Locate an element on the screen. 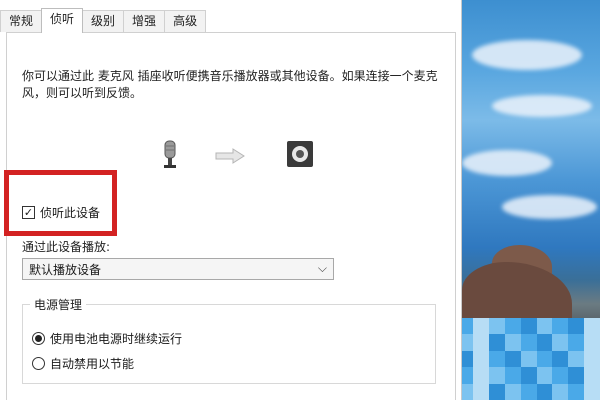 The height and width of the screenshot is (400, 600). tab-strip: 常规 侦听 级别 增强 高级 is located at coordinates (103, 20).